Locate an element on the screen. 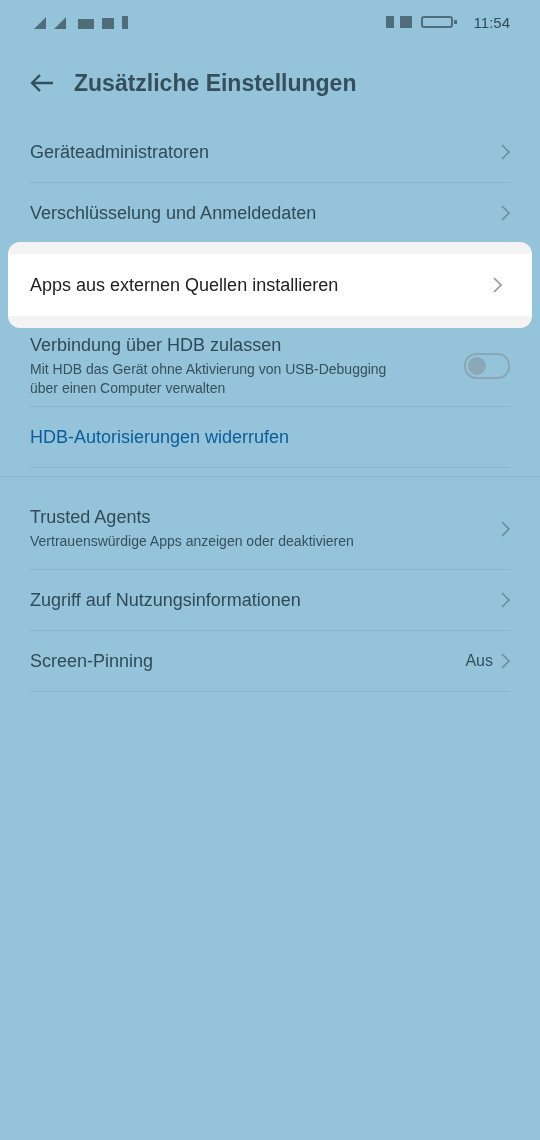  page-title: Zusätzliche Einstellungen is located at coordinates (215, 83).